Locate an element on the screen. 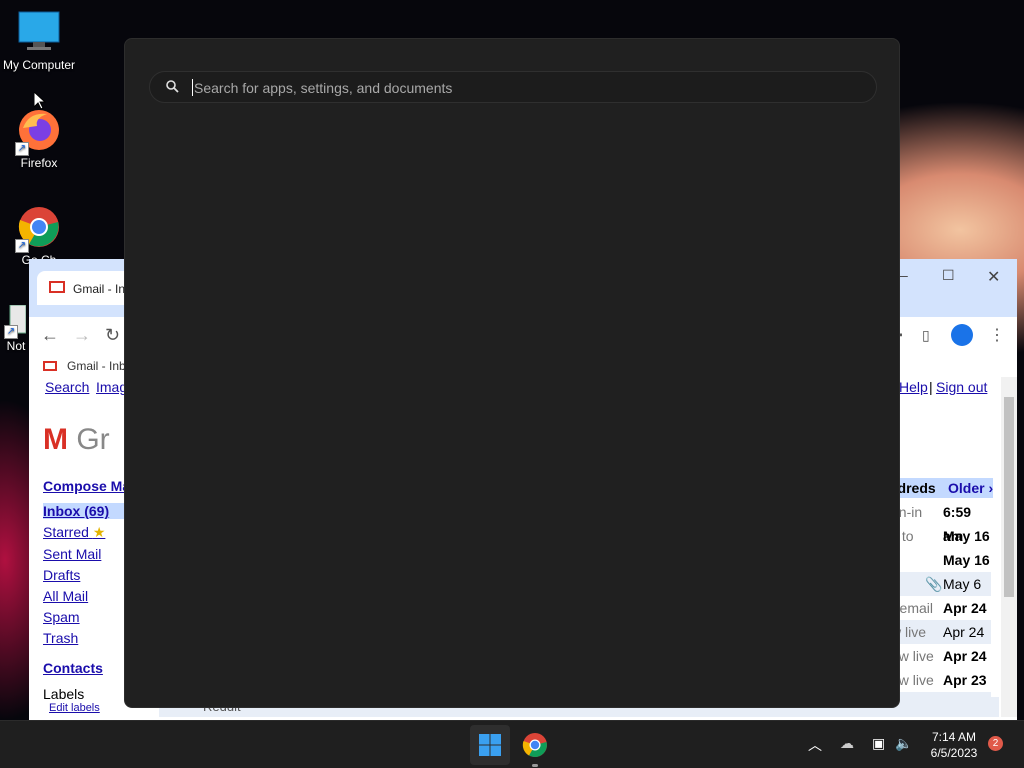 Image resolution: width=1024 pixels, height=768 pixels. taskbar-chrome is located at coordinates (535, 746).